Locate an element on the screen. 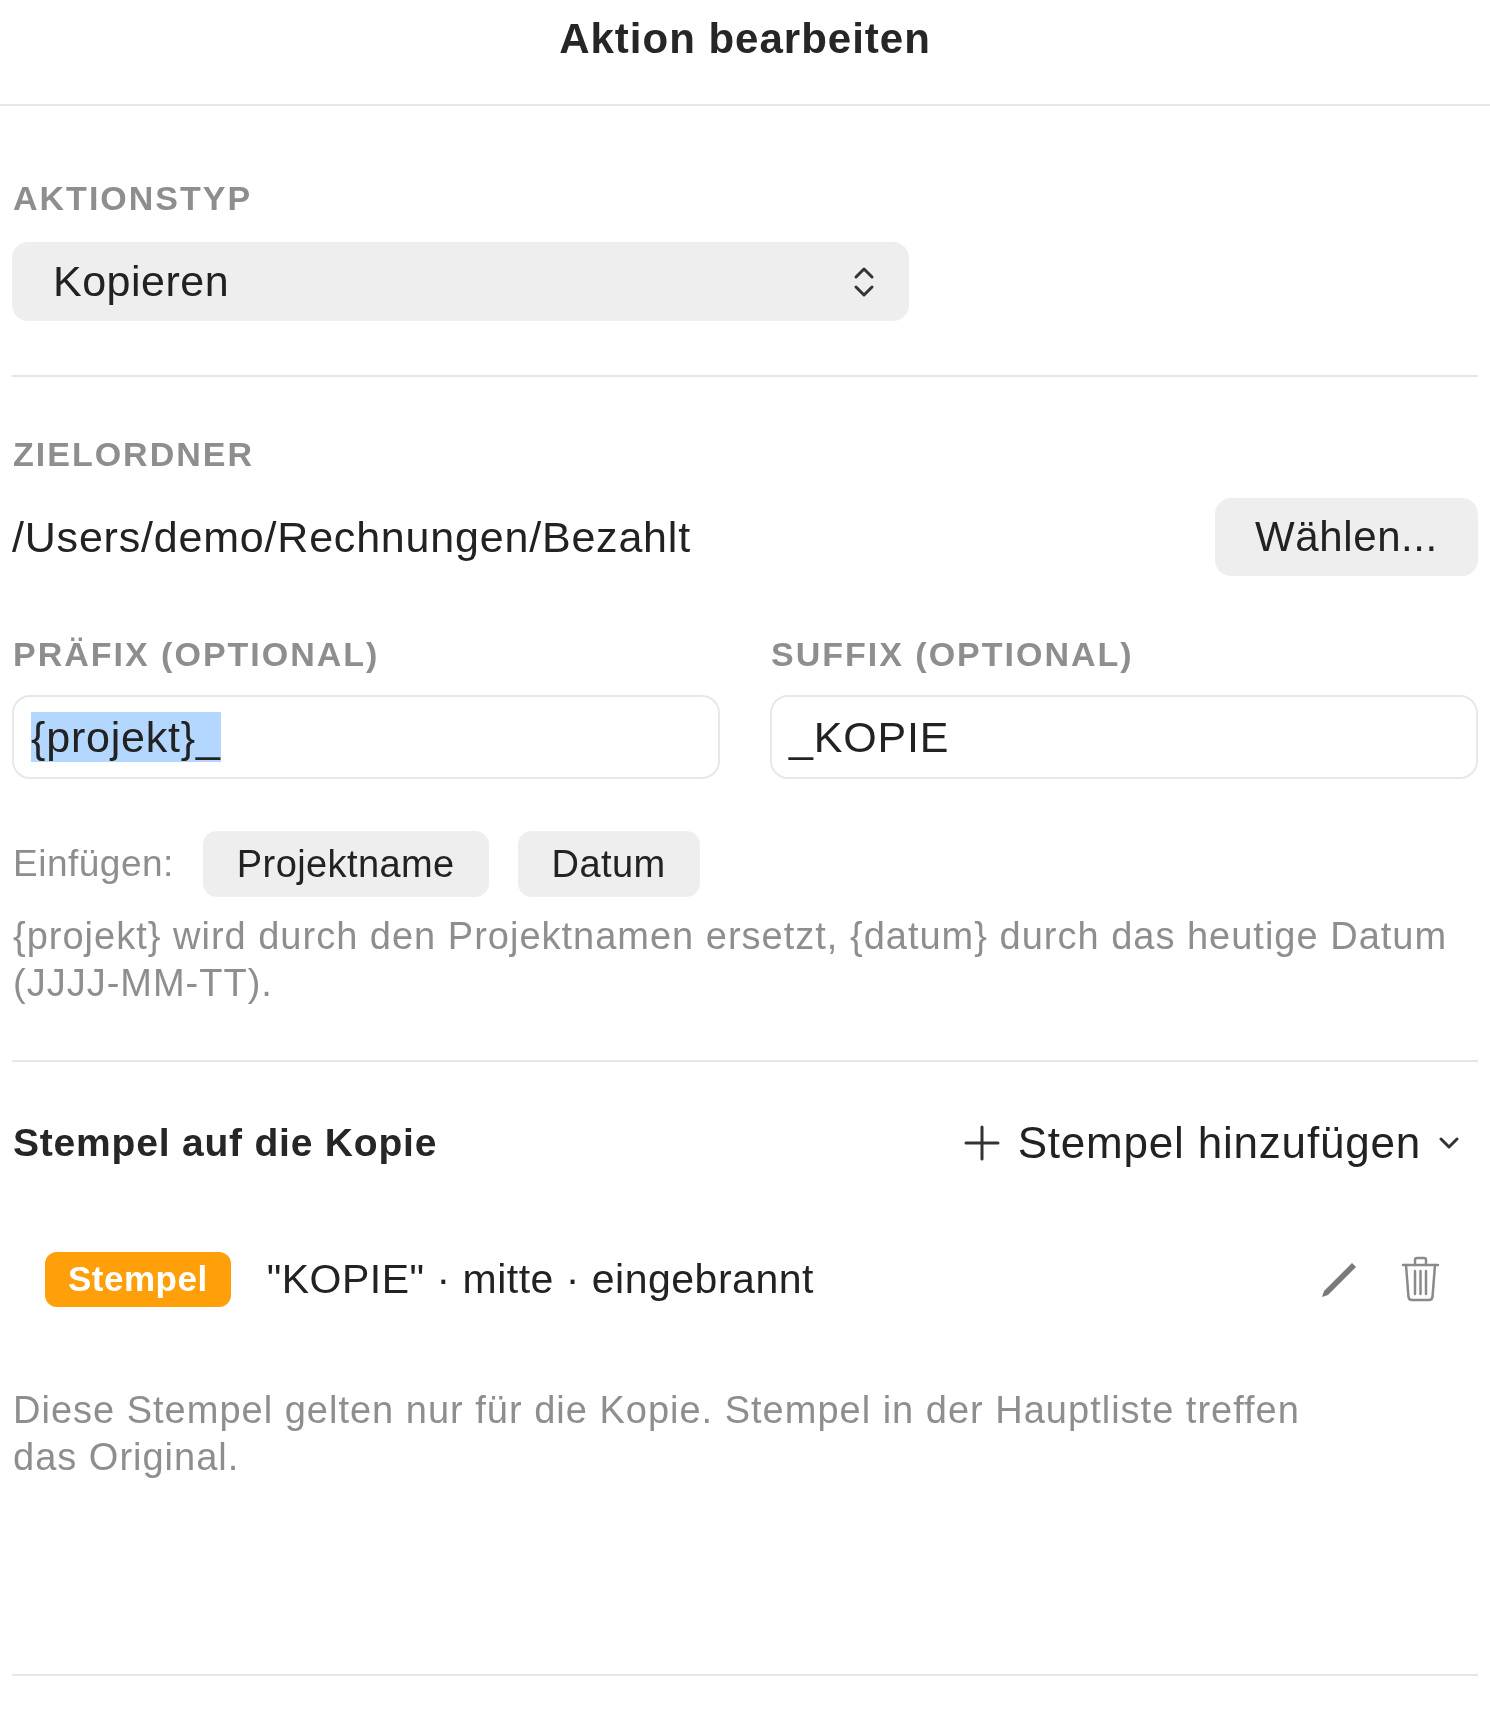 The width and height of the screenshot is (1490, 1717). trash-icon is located at coordinates (1420, 1279).